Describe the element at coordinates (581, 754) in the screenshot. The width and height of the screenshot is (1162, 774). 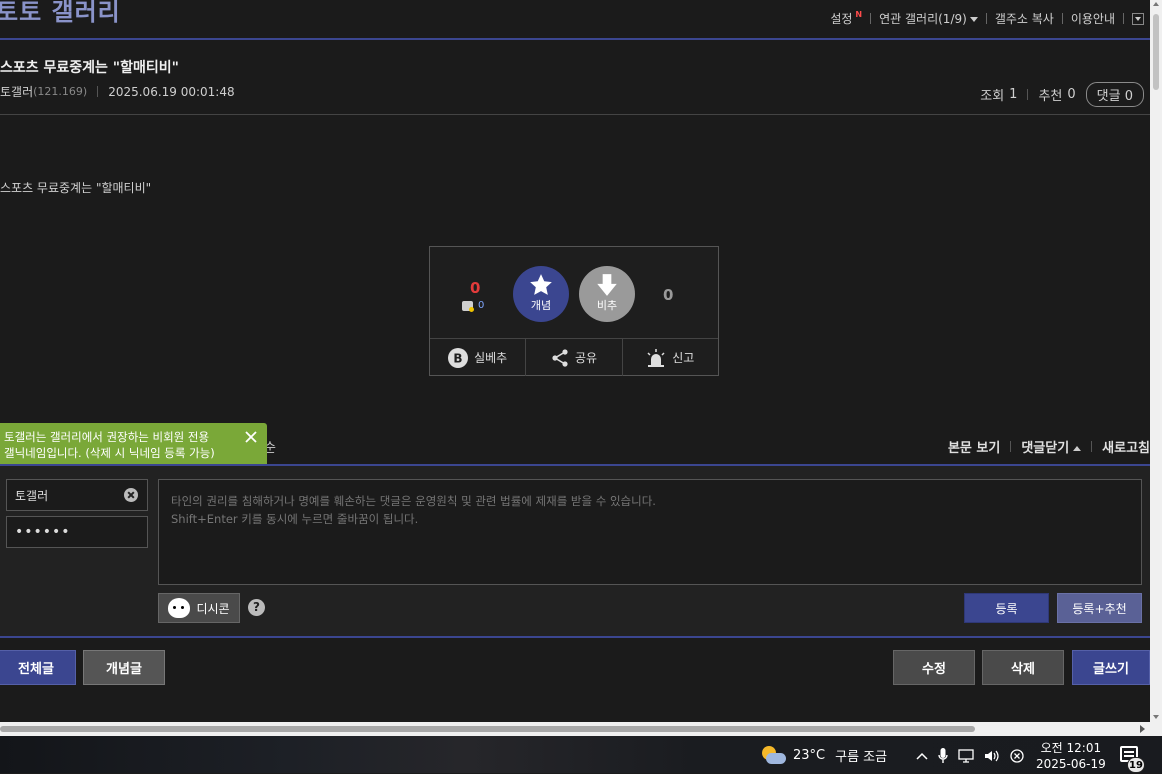
I see `taskbar: 23°C 구름 조금 오전 12:01 2025-06-19 19` at that location.